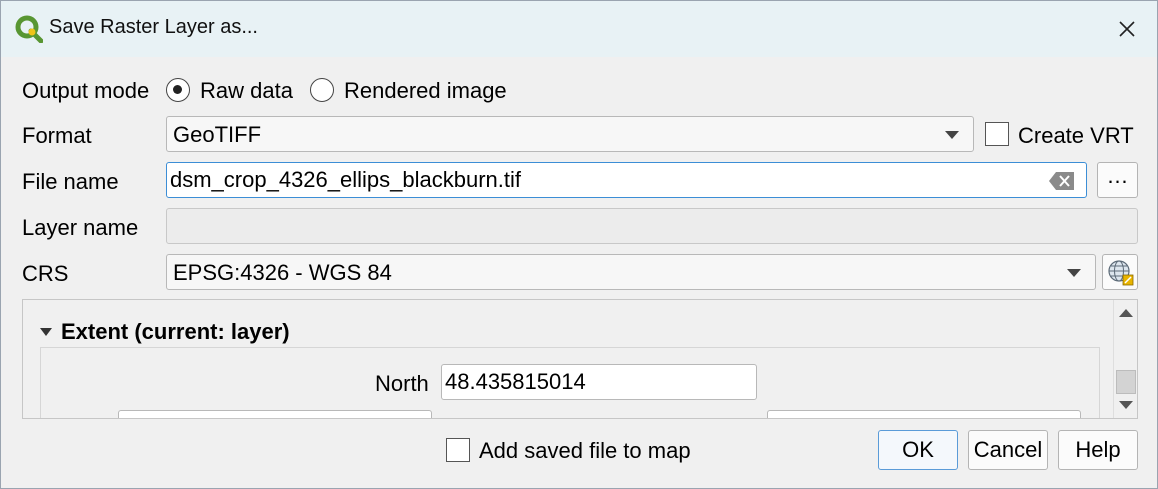 This screenshot has width=1158, height=489. What do you see at coordinates (1126, 382) in the screenshot?
I see `scrollbar-thumb` at bounding box center [1126, 382].